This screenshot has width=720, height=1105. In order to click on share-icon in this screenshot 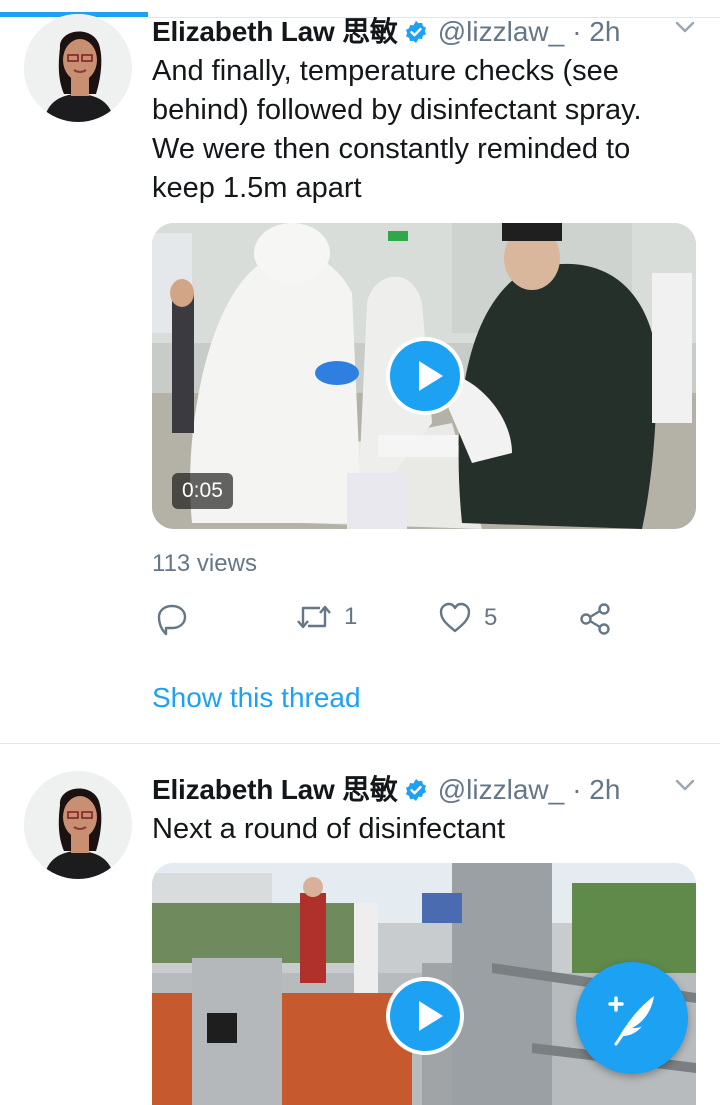, I will do `click(595, 619)`.